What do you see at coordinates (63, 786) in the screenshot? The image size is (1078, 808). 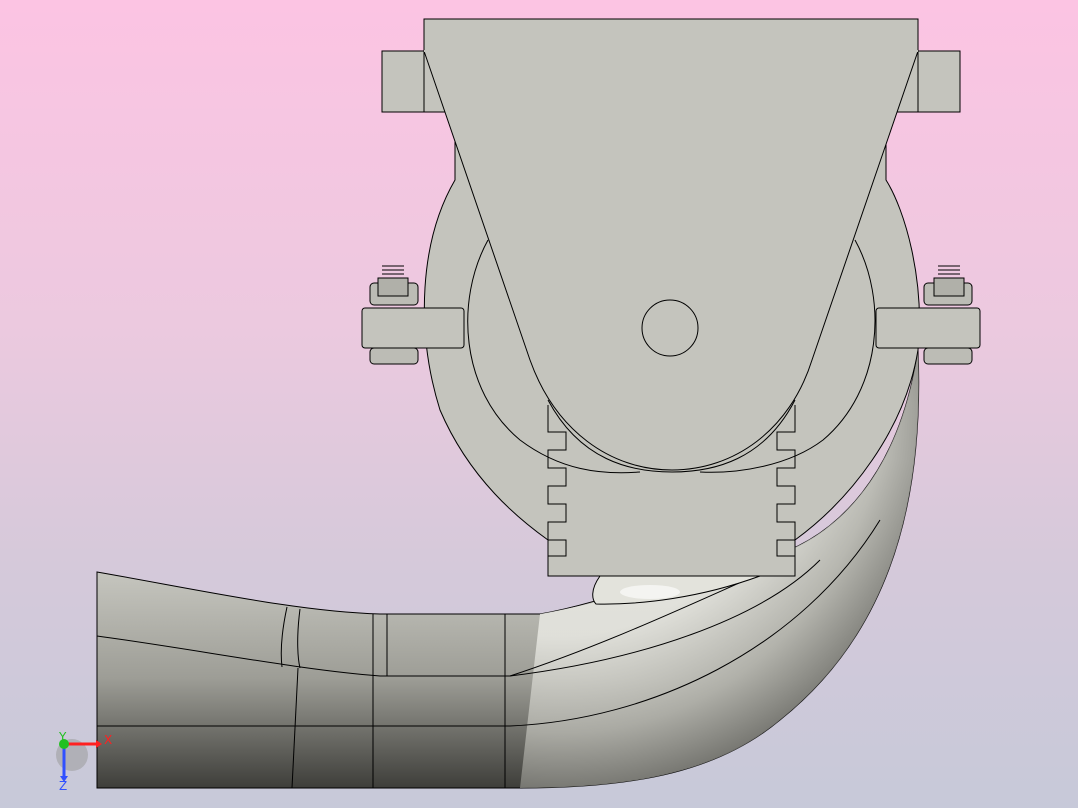 I see `z-axis-label: Z` at bounding box center [63, 786].